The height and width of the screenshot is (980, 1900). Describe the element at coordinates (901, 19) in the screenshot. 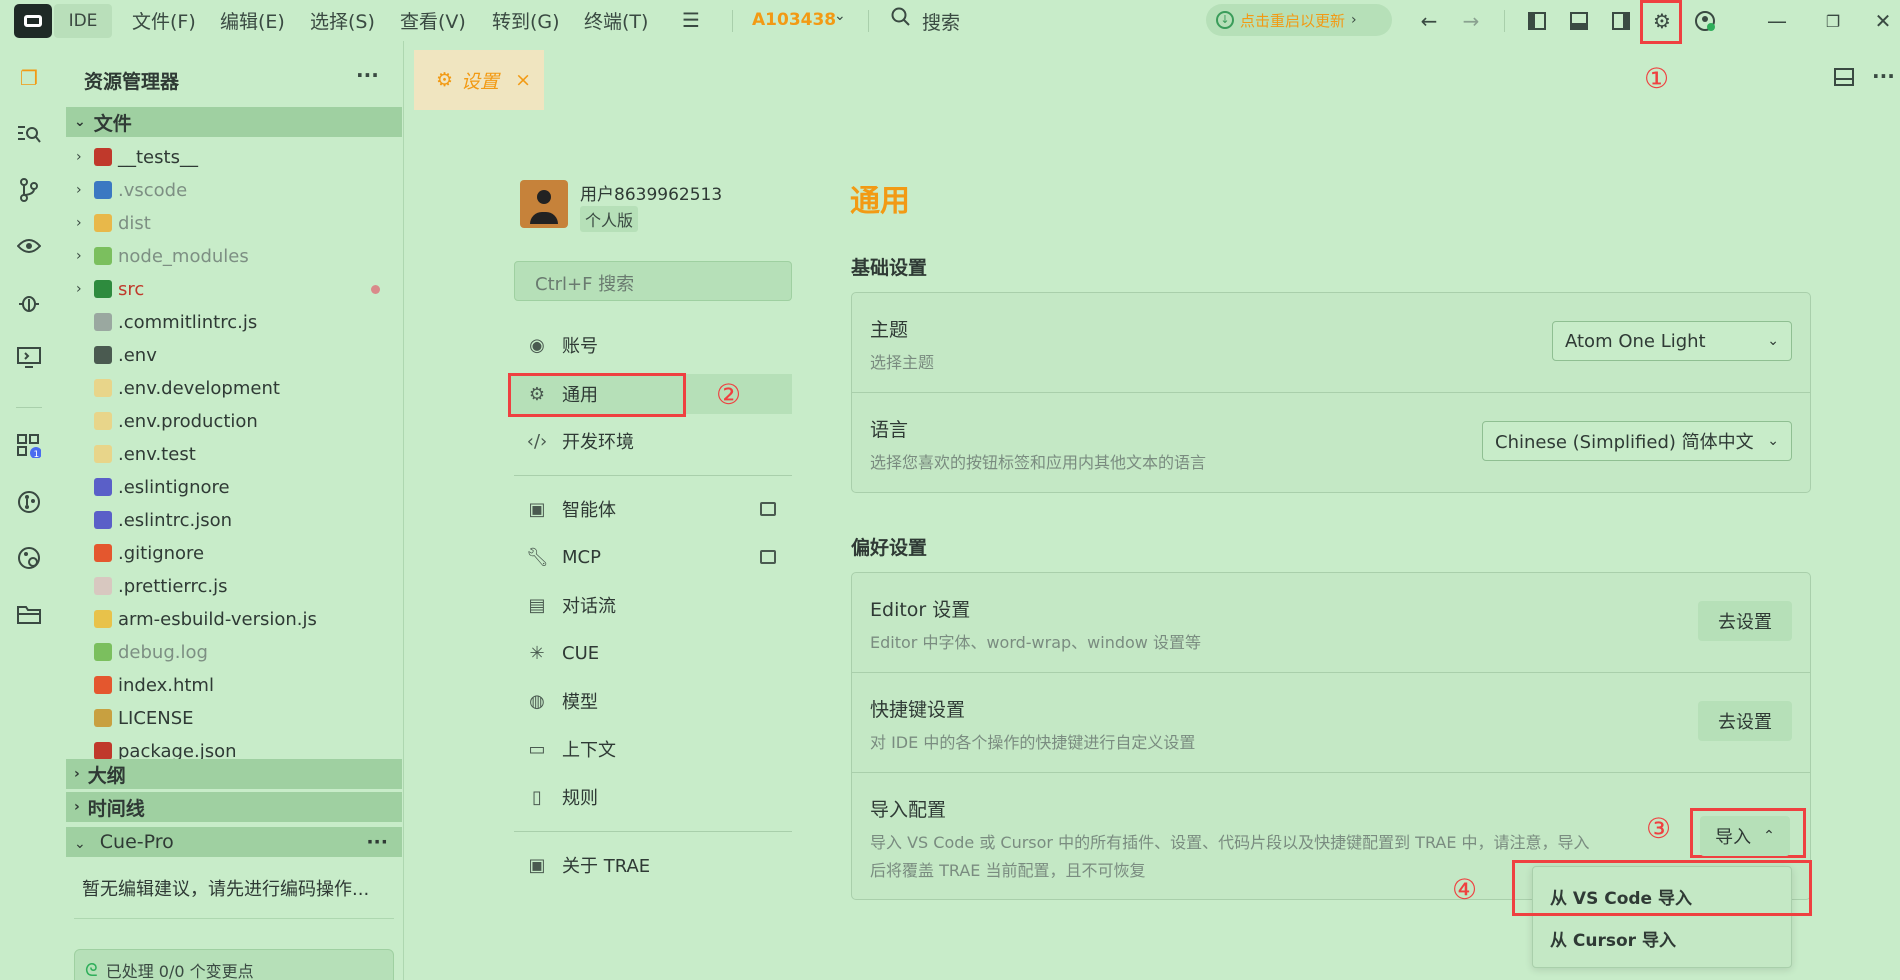

I see `search-icon` at that location.